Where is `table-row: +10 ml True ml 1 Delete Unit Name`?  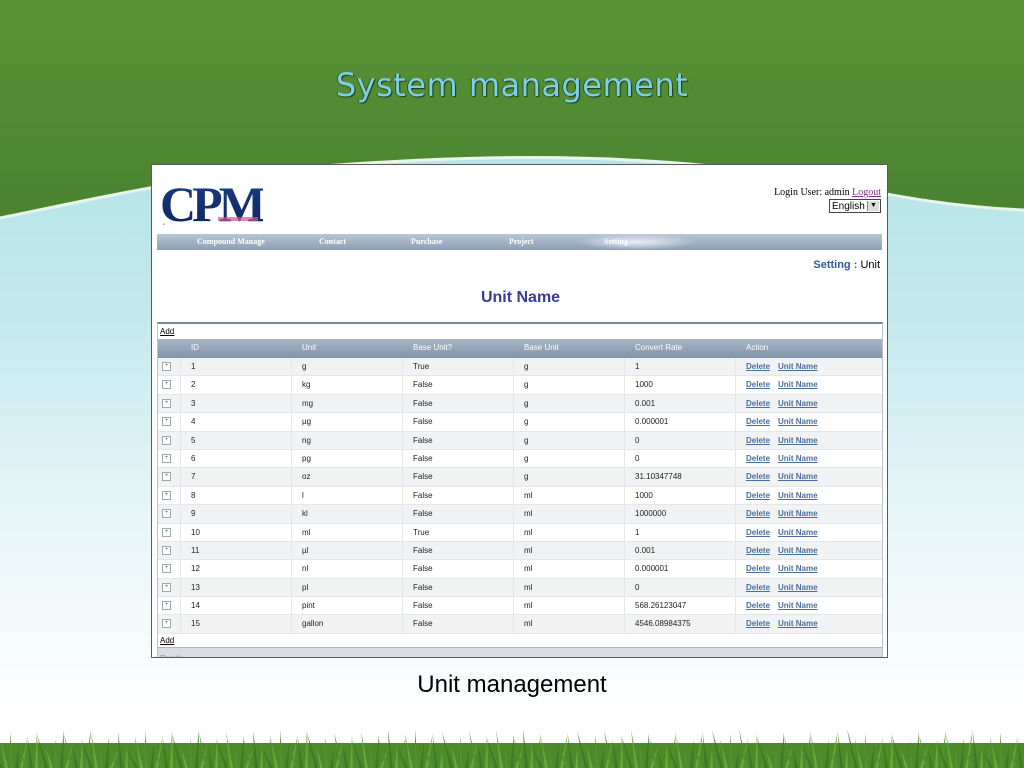
table-row: +10 ml True ml 1 Delete Unit Name is located at coordinates (520, 532).